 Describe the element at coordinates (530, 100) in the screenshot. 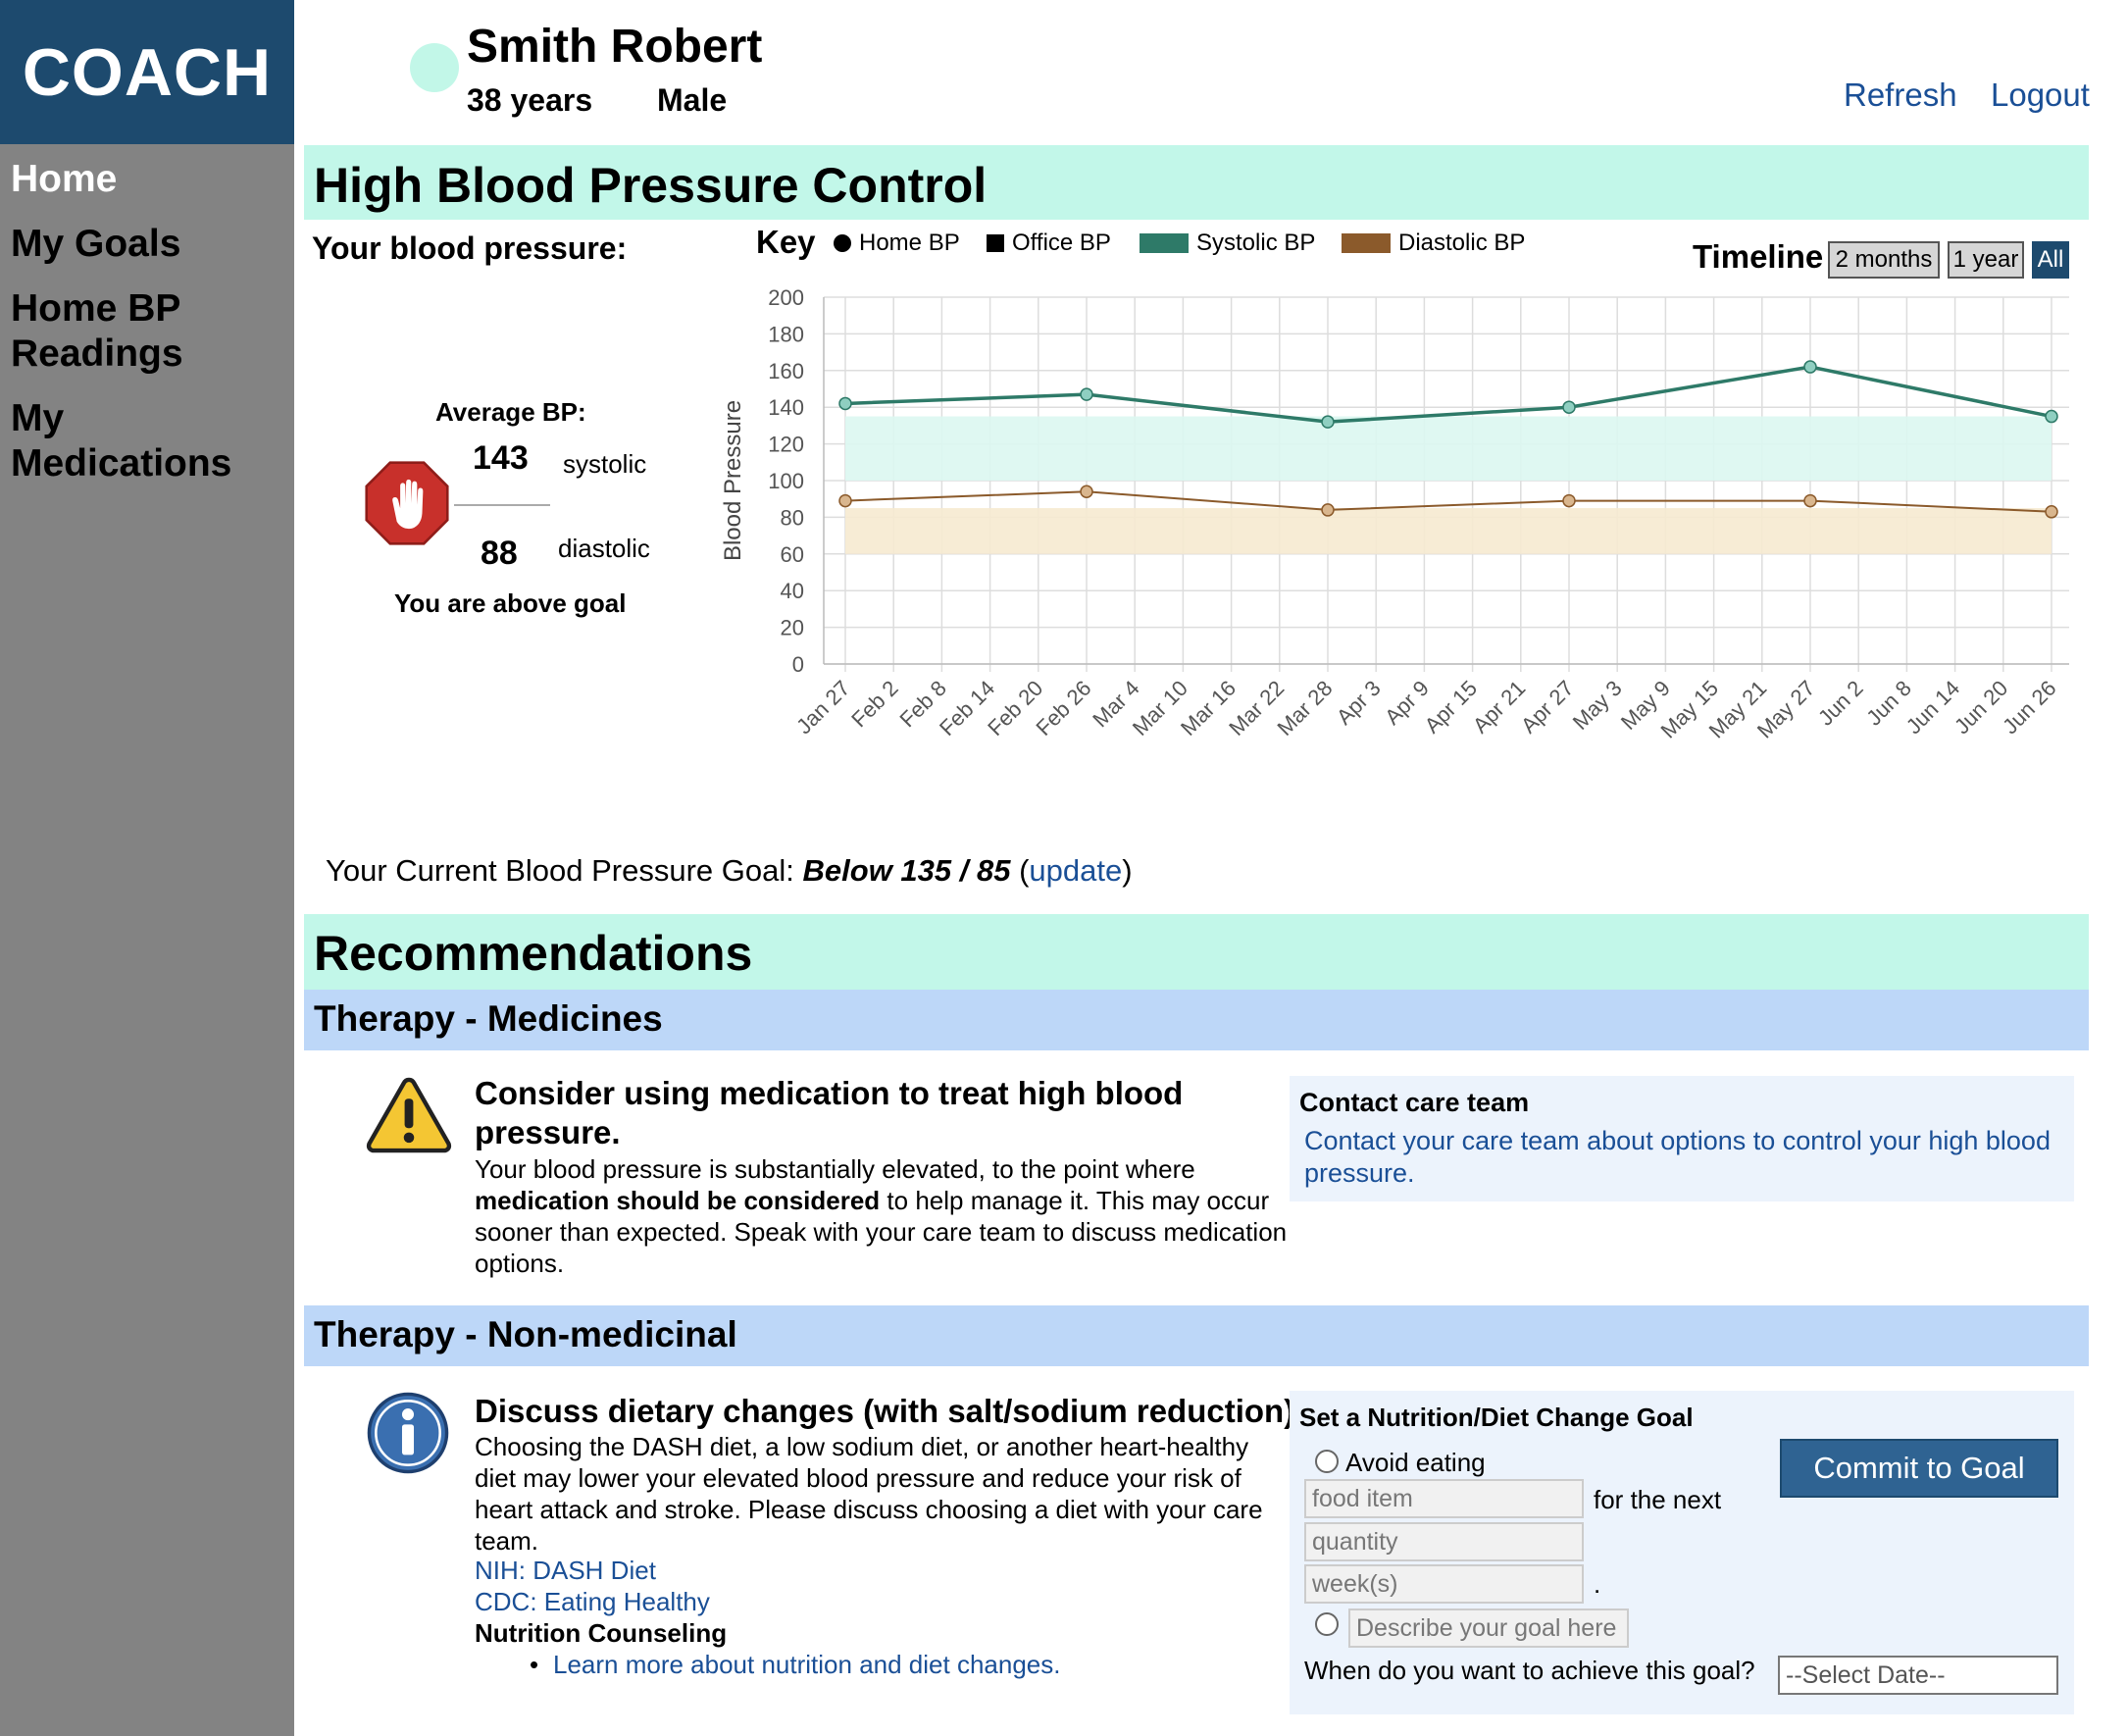

I see `patient-age: 38 years` at that location.